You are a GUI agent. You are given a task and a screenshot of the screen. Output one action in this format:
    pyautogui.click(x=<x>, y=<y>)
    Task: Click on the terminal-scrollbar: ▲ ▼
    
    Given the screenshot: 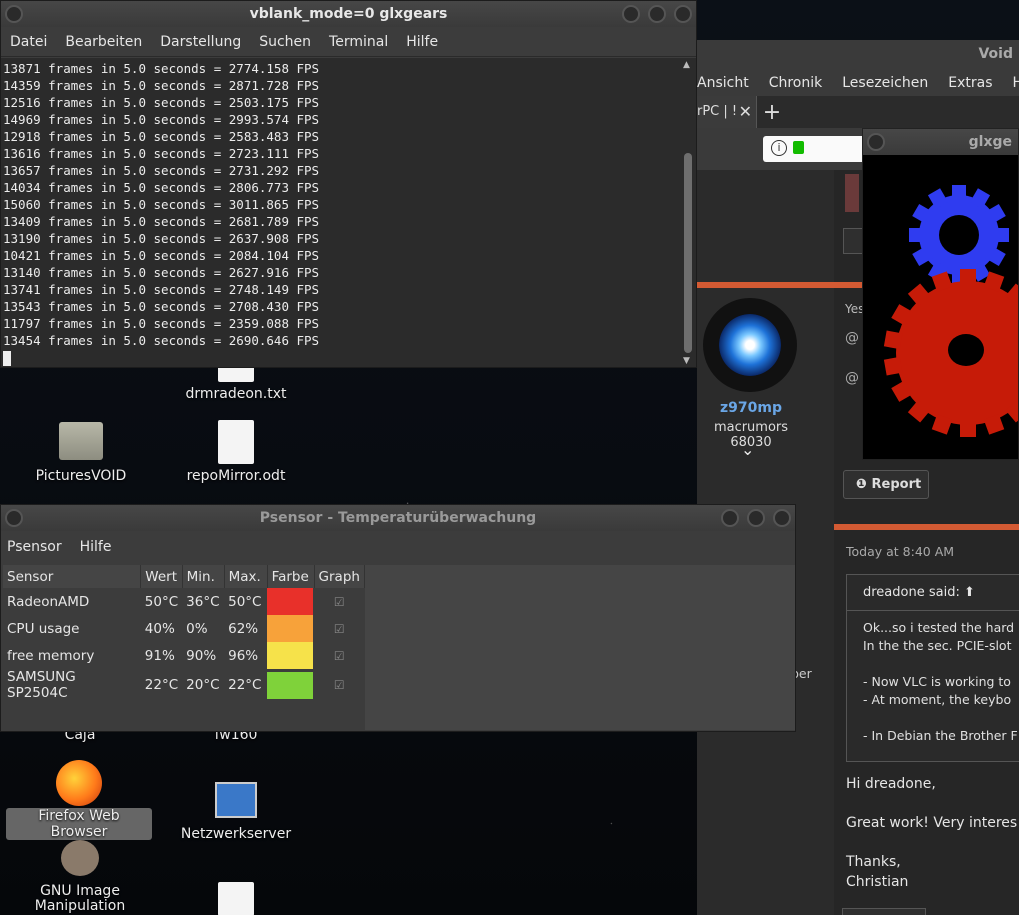 What is the action you would take?
    pyautogui.click(x=687, y=212)
    